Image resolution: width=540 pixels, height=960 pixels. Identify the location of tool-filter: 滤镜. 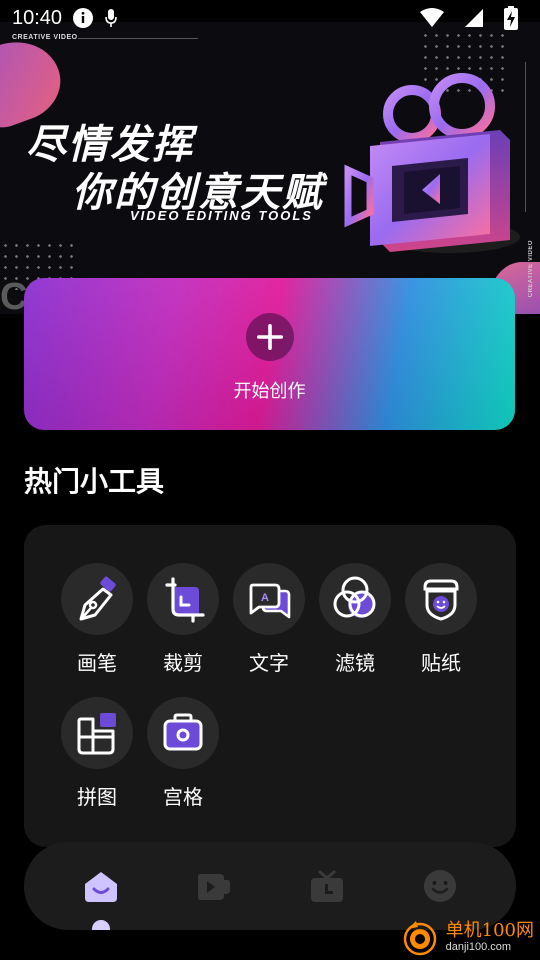
(355, 619).